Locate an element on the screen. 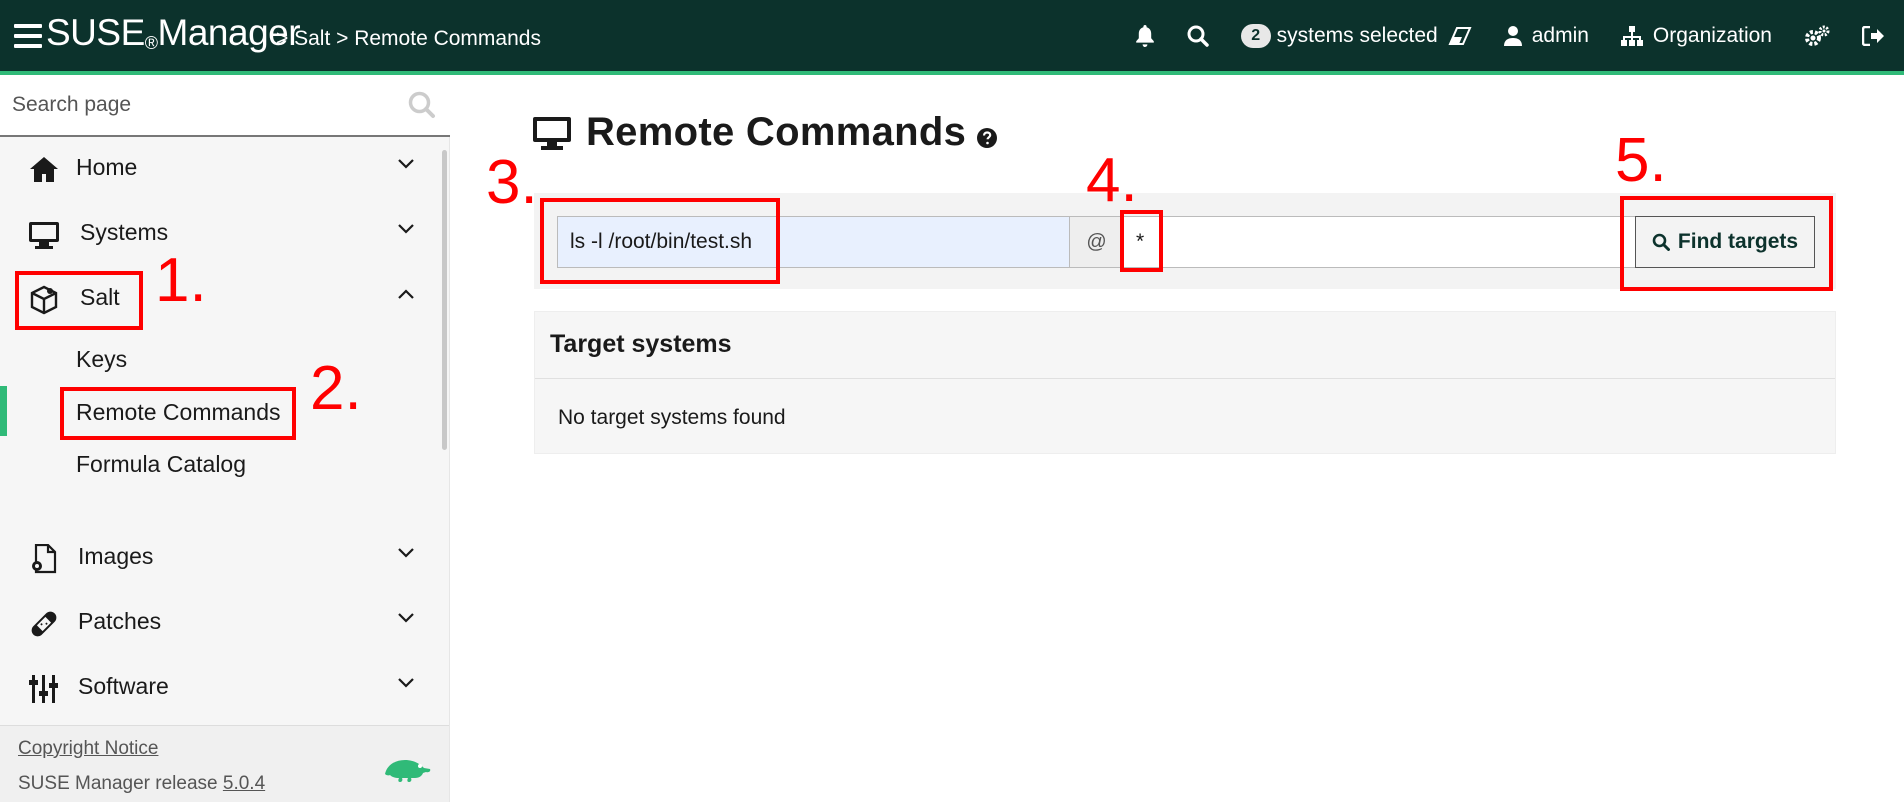  question-circle-icon is located at coordinates (987, 138).